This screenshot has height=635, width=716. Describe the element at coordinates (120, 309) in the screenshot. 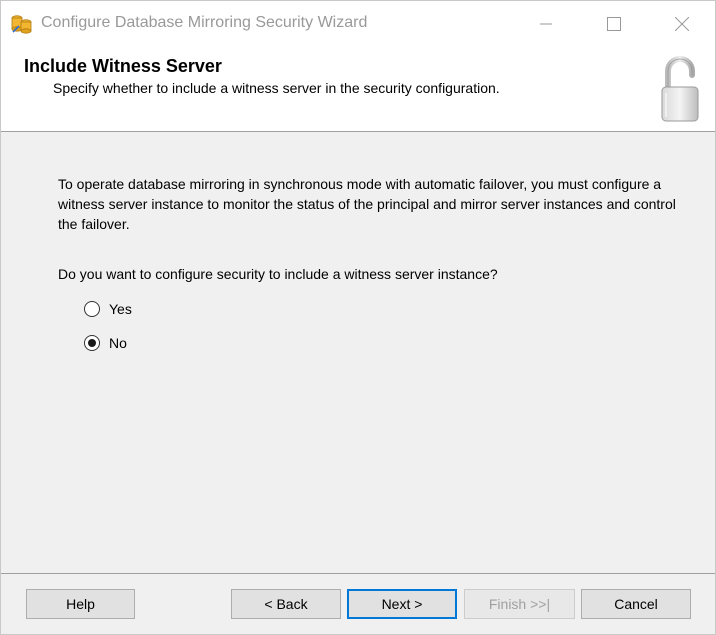

I see `radio-label-yes: Yes` at that location.